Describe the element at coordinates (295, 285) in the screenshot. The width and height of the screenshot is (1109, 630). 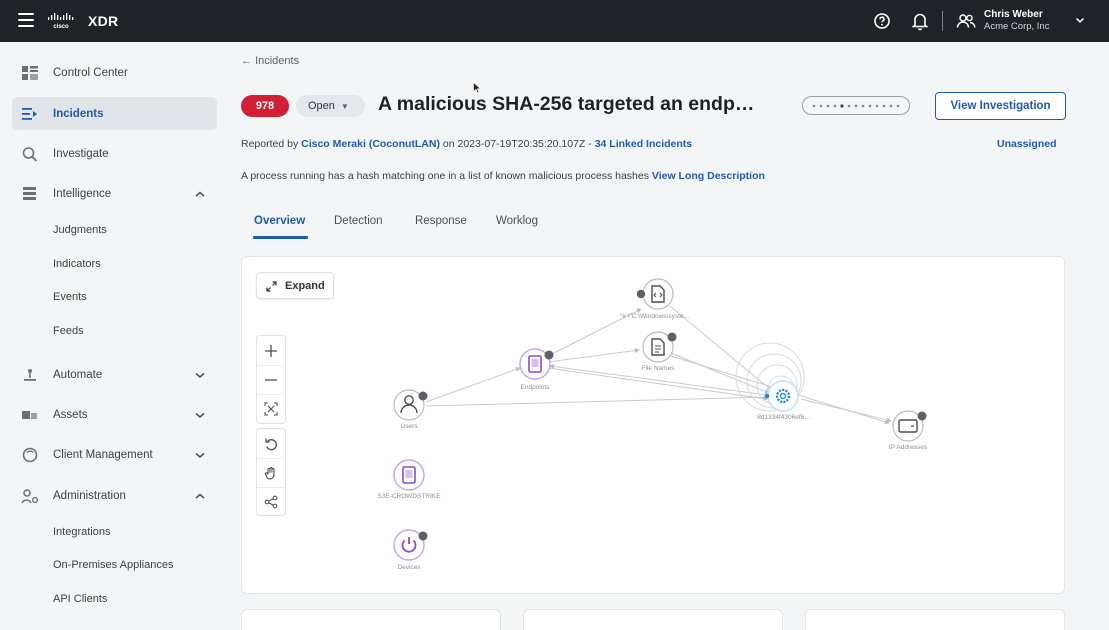
I see `expand-graph-button: Expand` at that location.